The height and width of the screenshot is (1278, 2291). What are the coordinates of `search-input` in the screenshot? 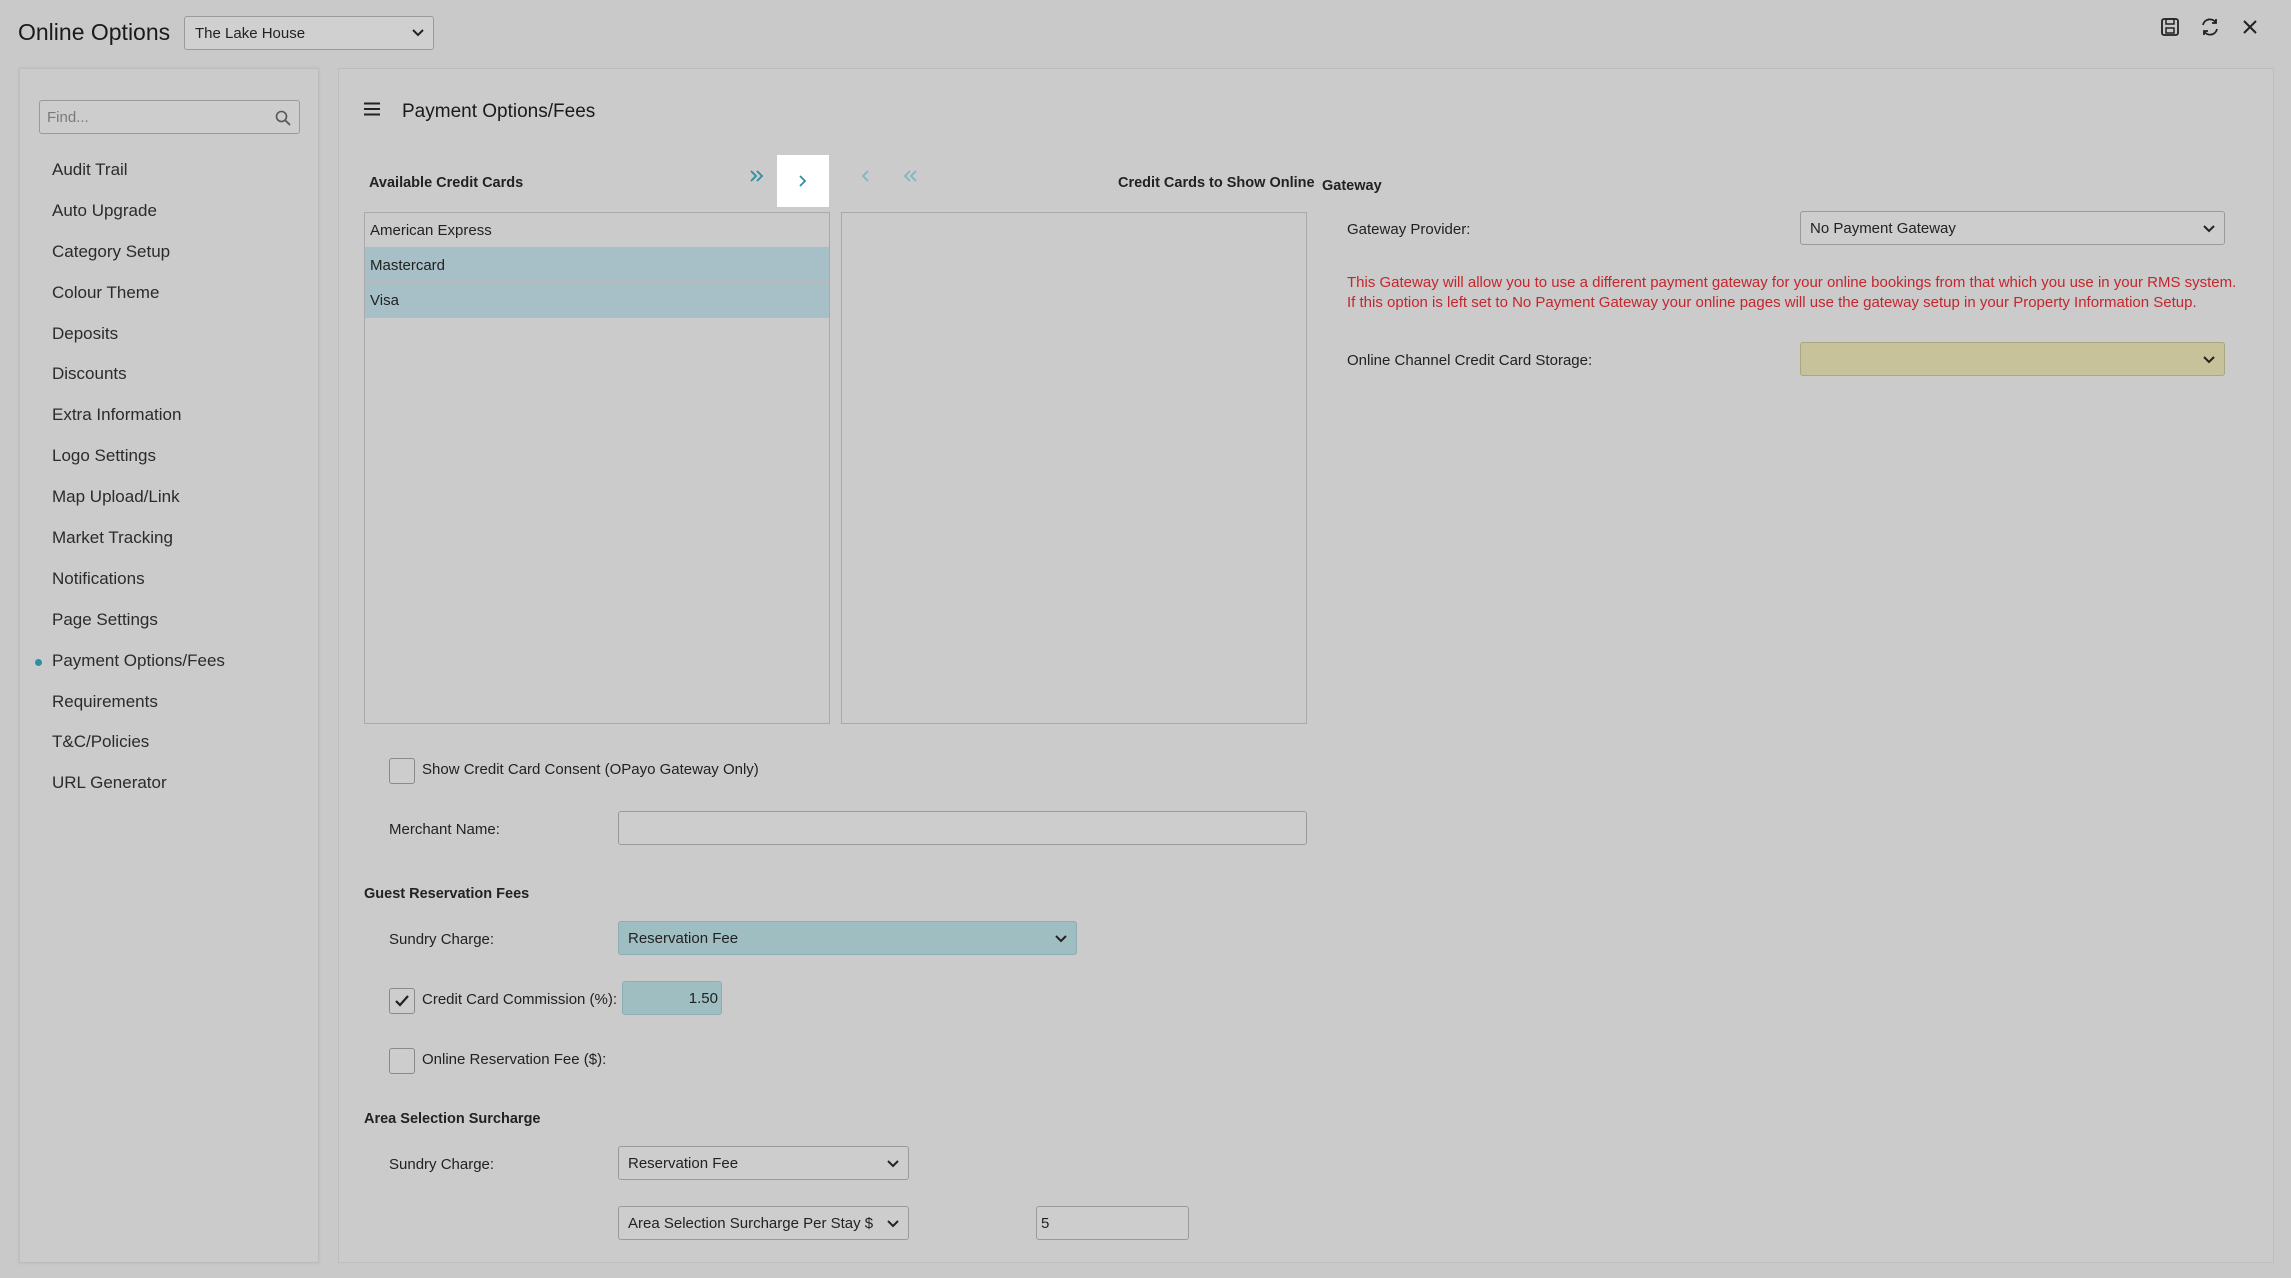 It's located at (150, 117).